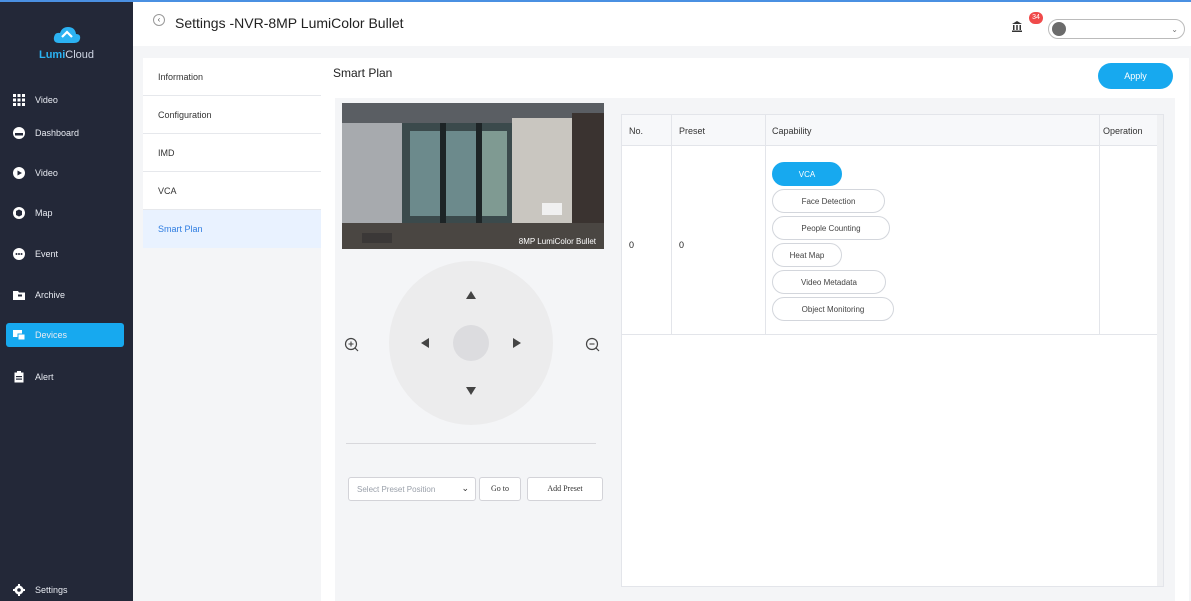  I want to click on column-header-operation: Operation, so click(1123, 131).